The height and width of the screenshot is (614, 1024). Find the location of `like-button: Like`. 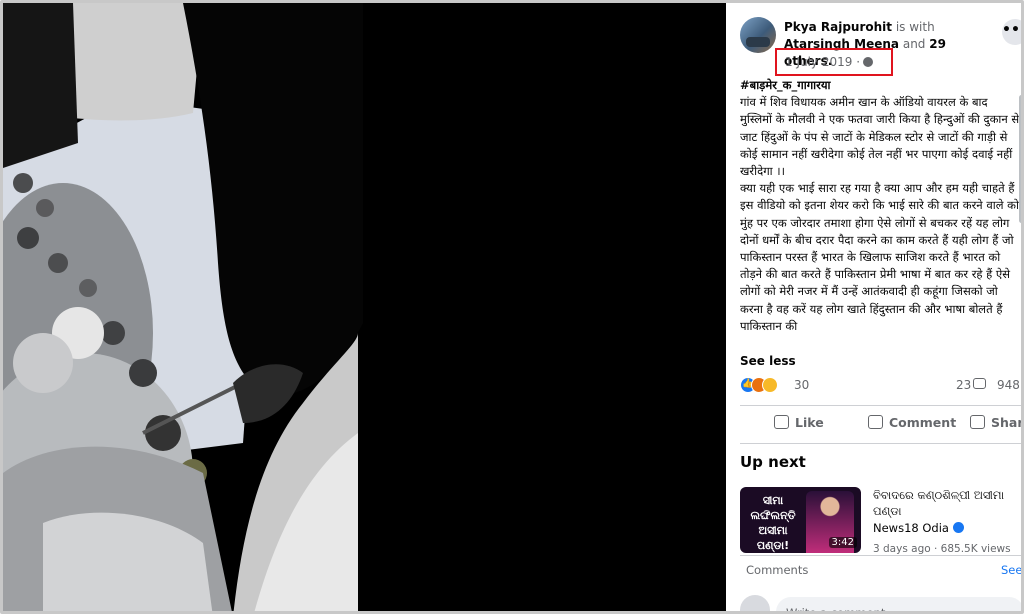

like-button: Like is located at coordinates (799, 422).